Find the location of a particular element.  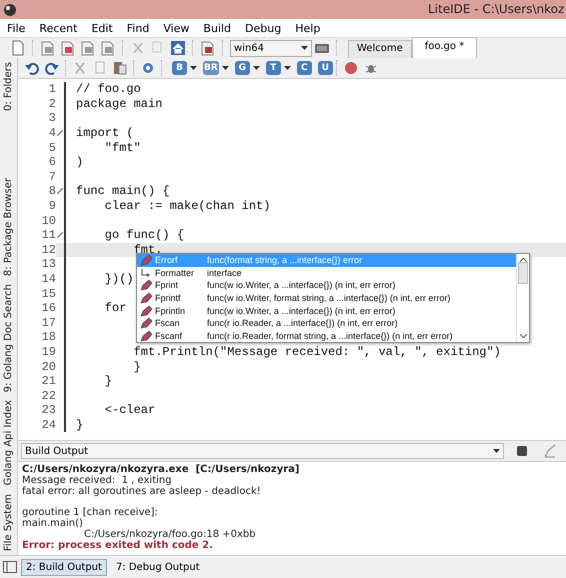

output-line: main.main() is located at coordinates (53, 524).